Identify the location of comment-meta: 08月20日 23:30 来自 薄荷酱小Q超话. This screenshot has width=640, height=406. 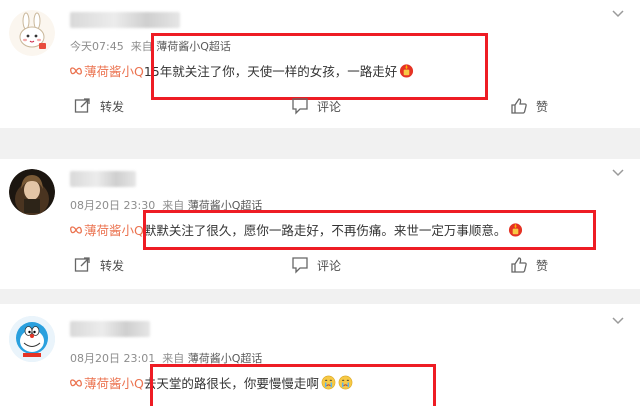
(166, 205).